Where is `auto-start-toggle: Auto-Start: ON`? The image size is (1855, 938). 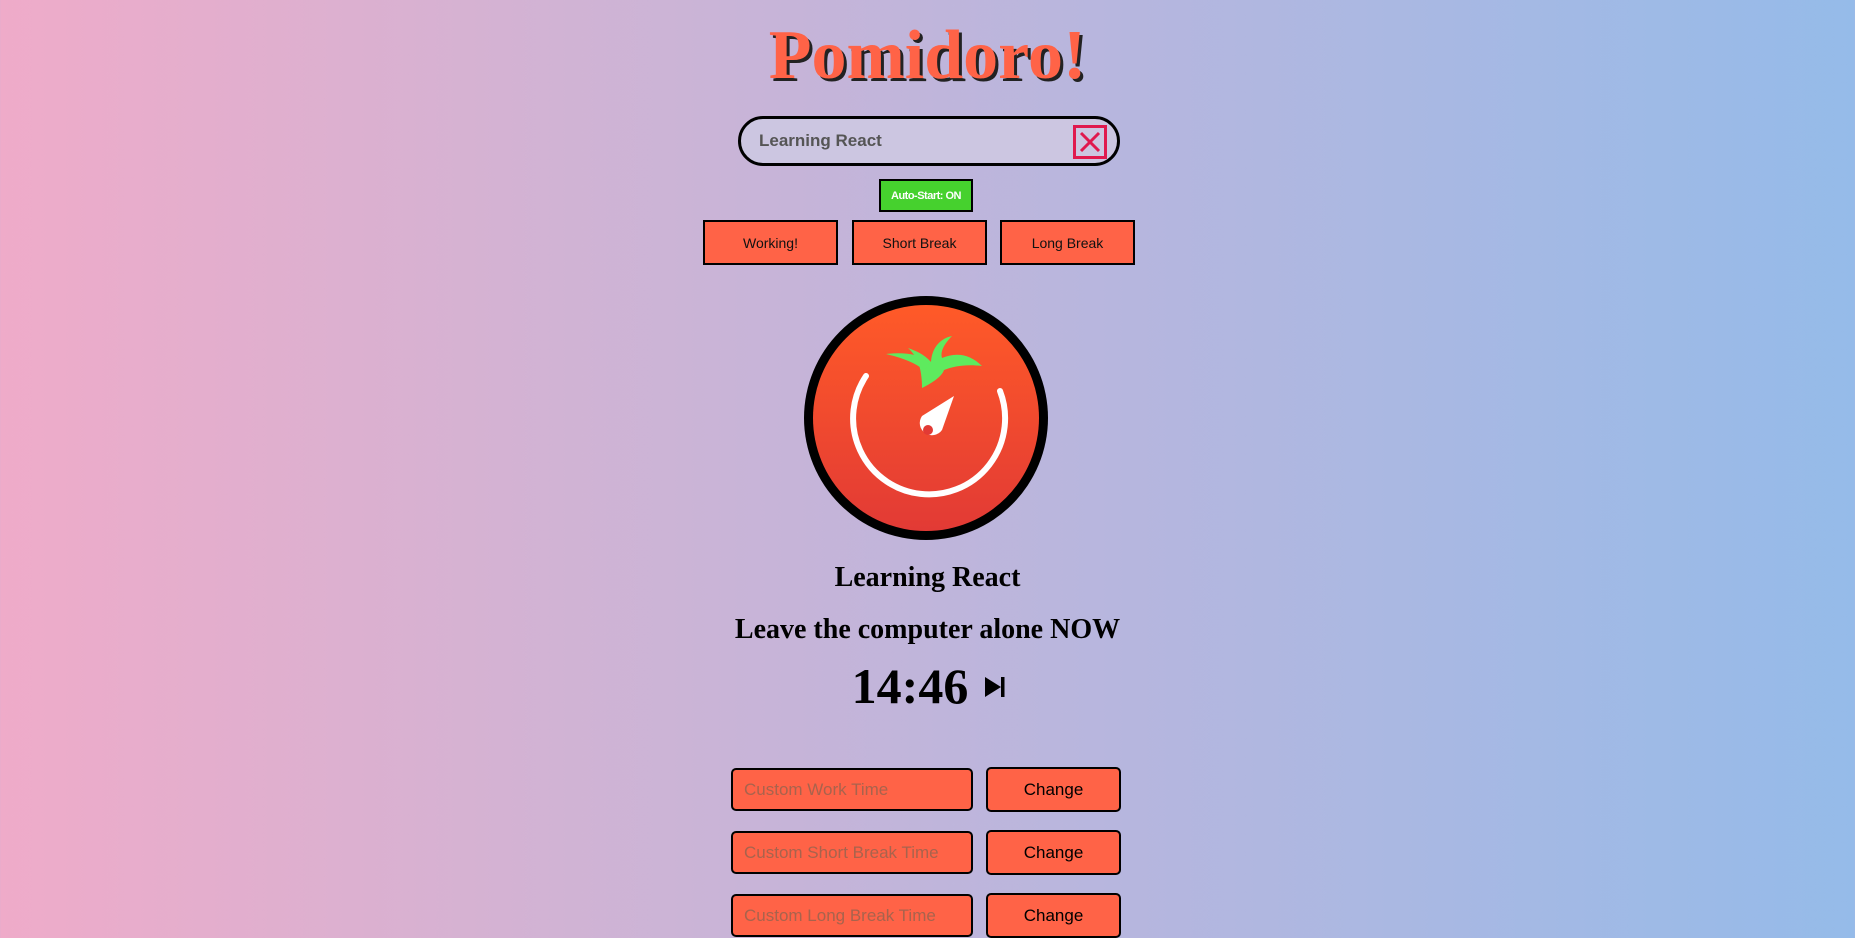 auto-start-toggle: Auto-Start: ON is located at coordinates (926, 195).